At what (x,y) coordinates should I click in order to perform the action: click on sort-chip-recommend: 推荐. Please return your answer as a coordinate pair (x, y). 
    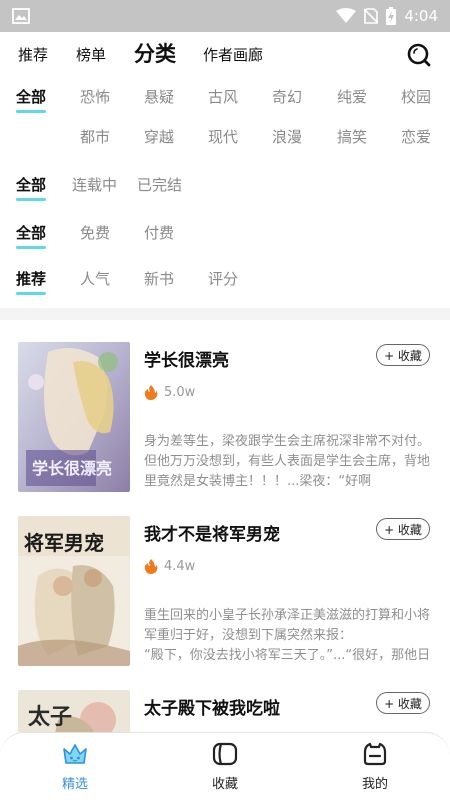
    Looking at the image, I should click on (31, 281).